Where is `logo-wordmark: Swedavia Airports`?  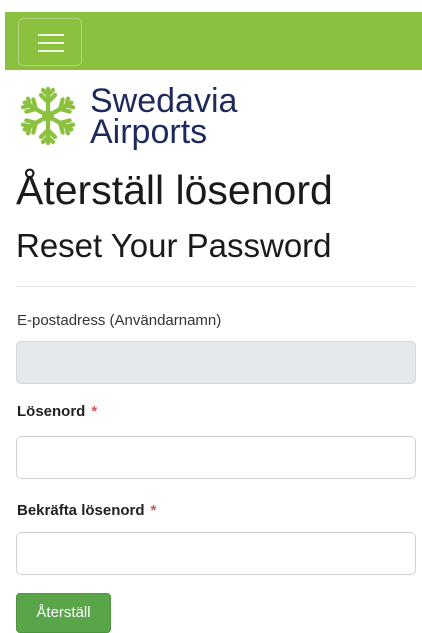 logo-wordmark: Swedavia Airports is located at coordinates (163, 117).